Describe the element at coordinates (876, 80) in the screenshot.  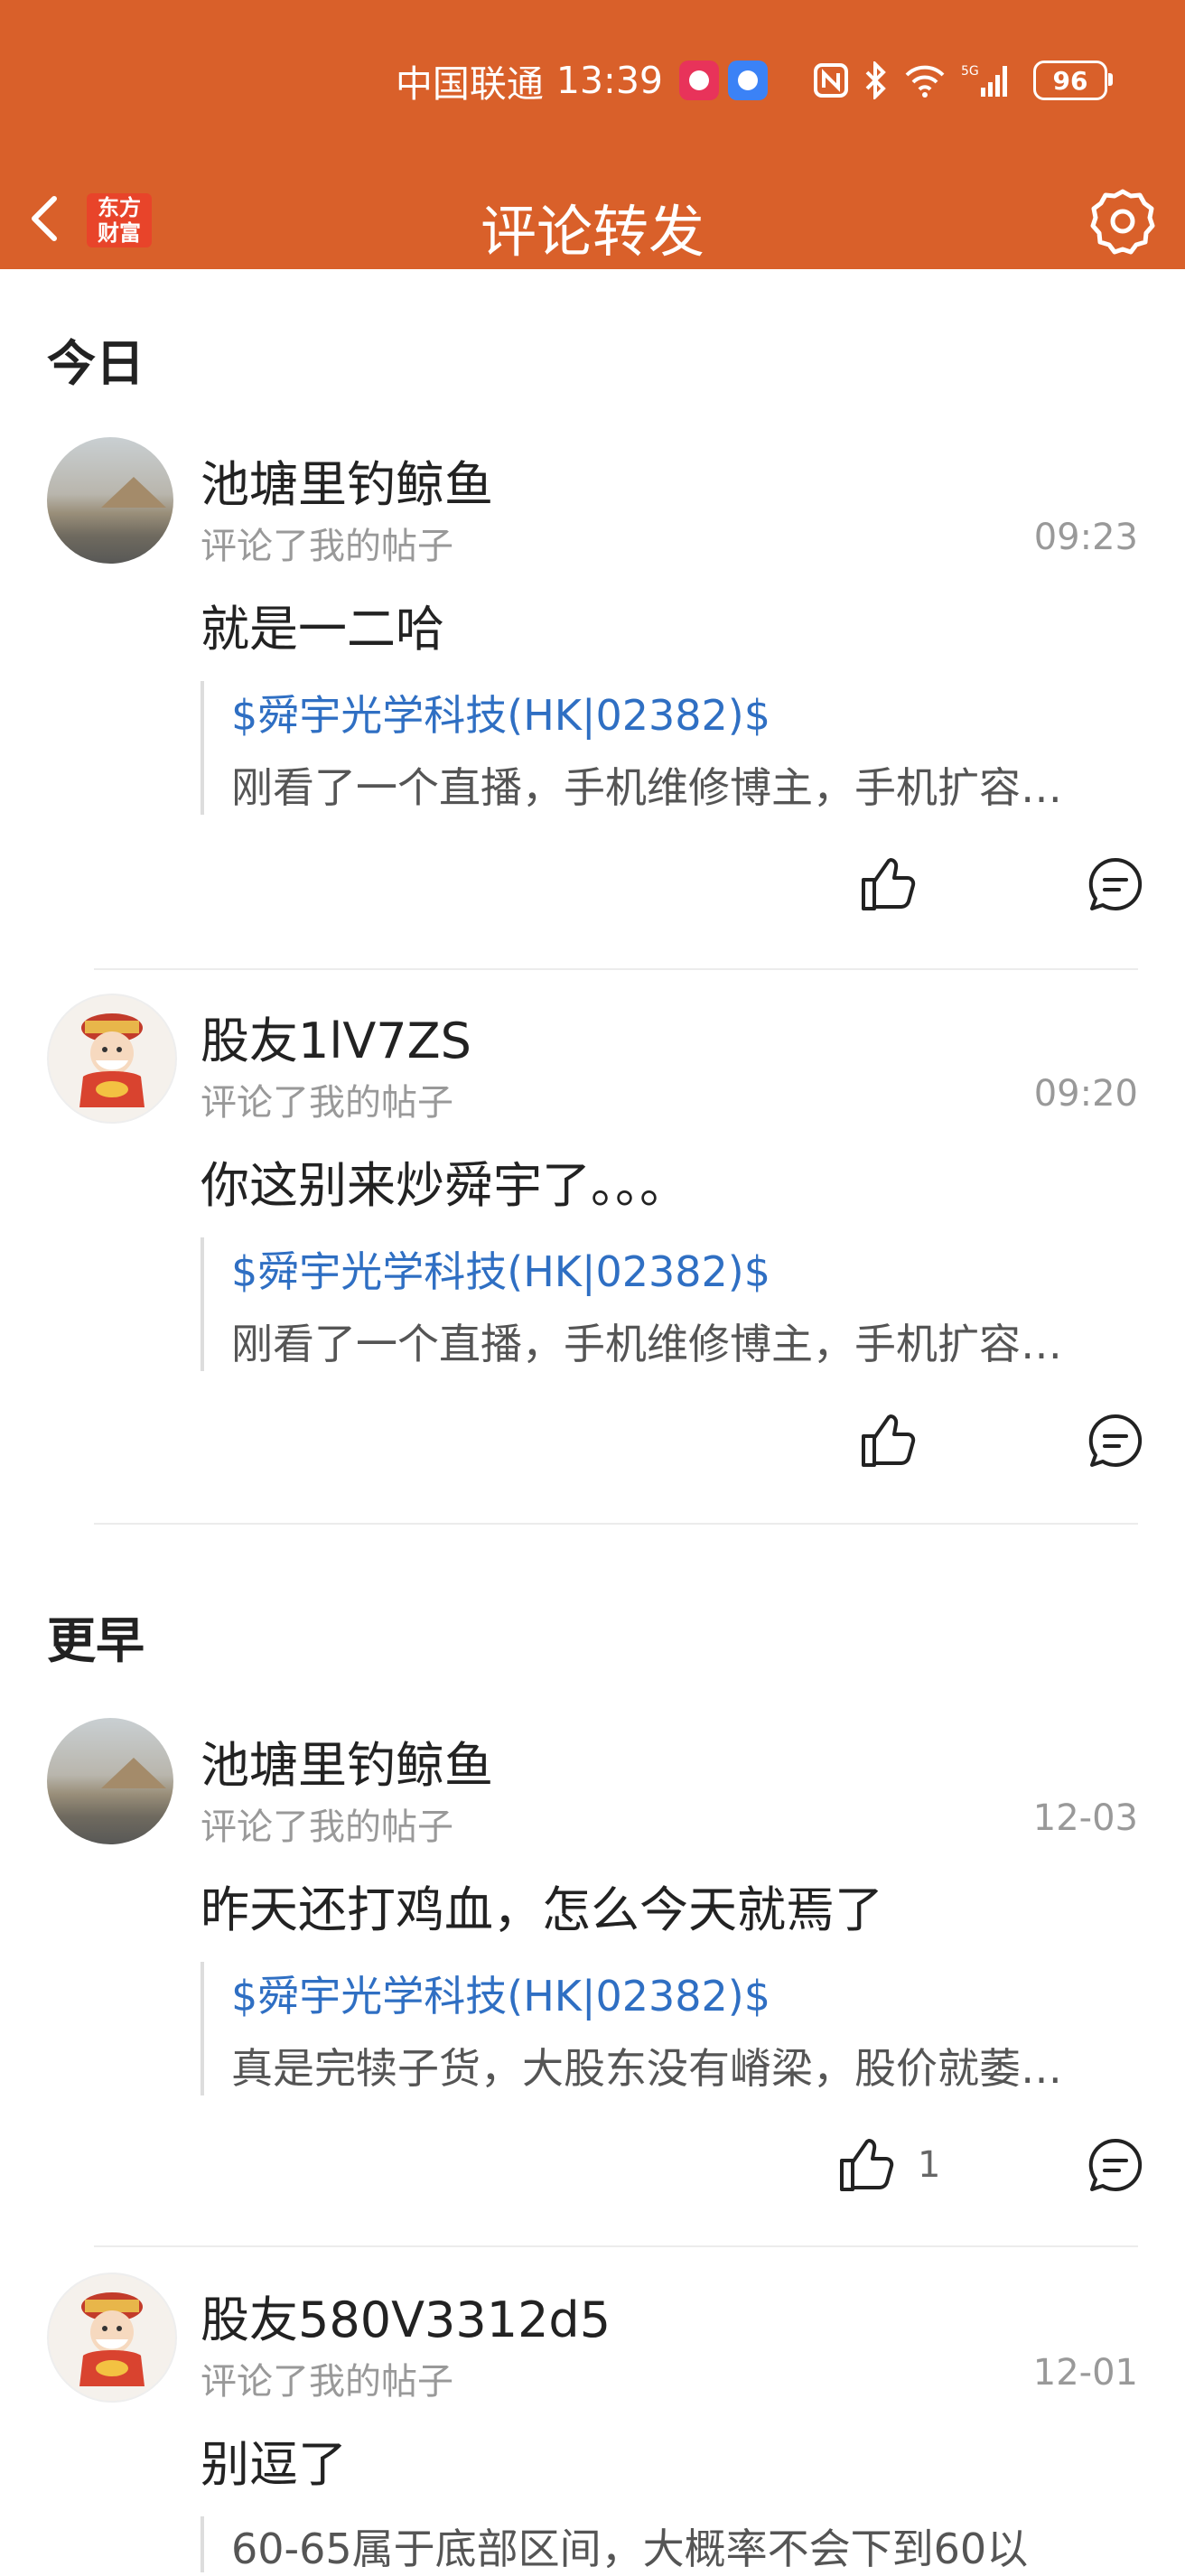
I see `bluetooth-icon` at that location.